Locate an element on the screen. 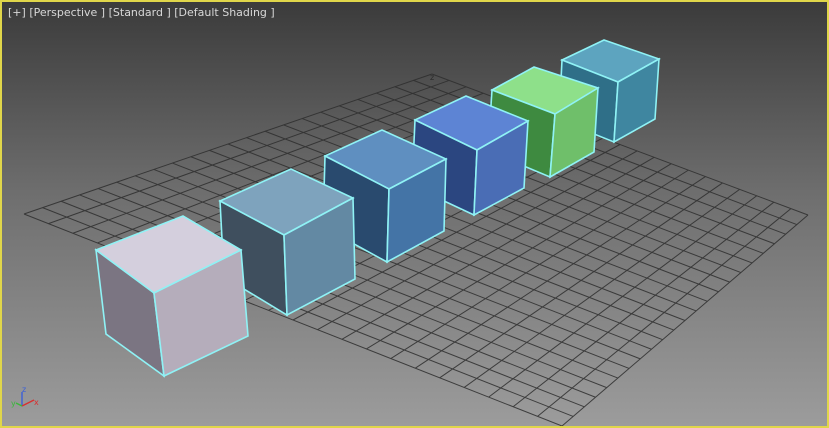 This screenshot has height=428, width=829. viewport-plus-menu: [+] is located at coordinates (17, 12).